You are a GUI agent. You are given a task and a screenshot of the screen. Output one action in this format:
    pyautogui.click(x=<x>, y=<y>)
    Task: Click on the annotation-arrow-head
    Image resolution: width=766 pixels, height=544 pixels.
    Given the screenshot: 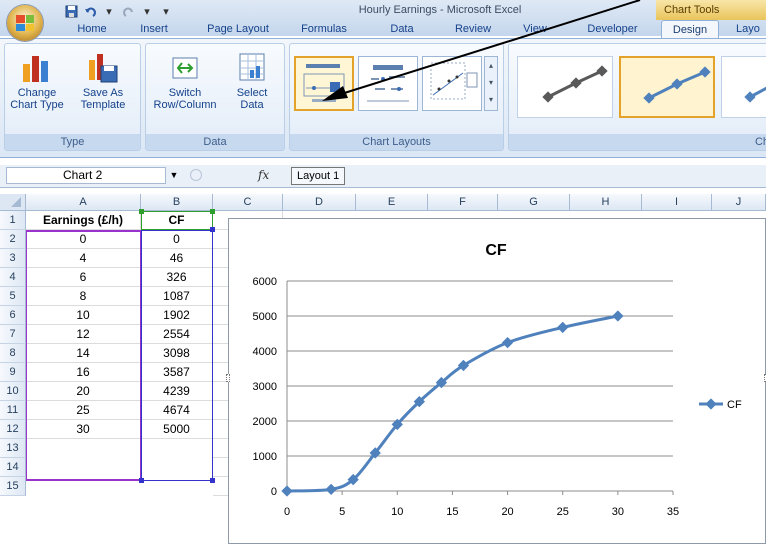 What is the action you would take?
    pyautogui.click(x=335, y=93)
    